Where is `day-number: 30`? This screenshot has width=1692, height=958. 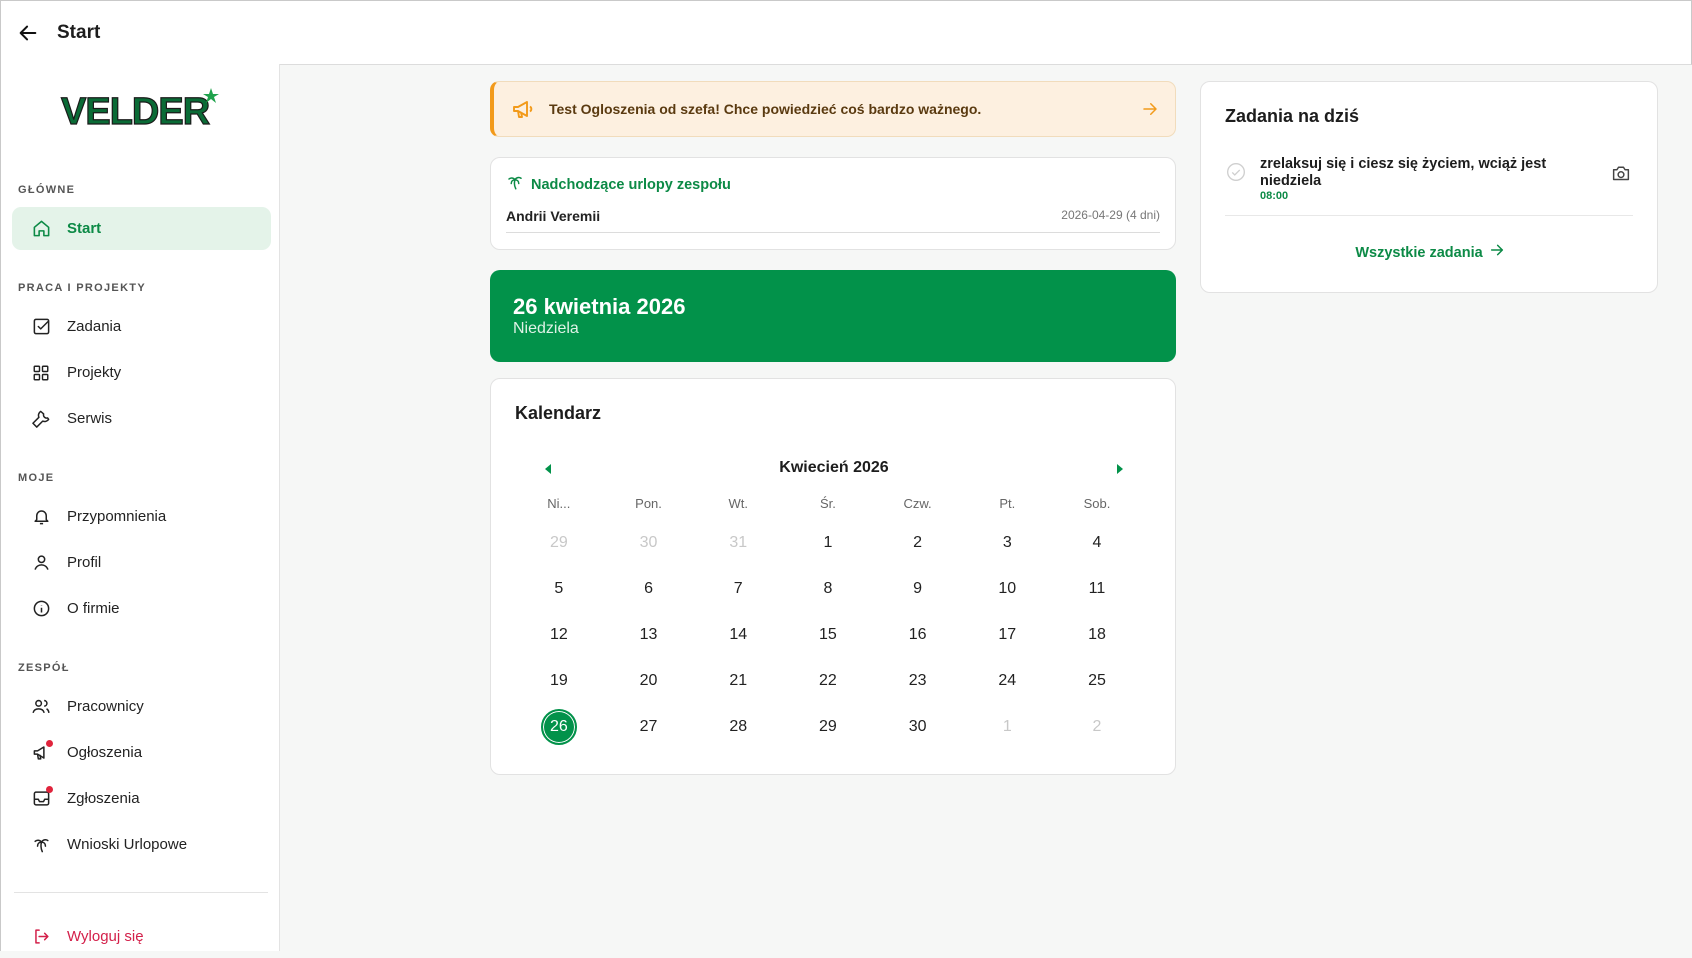
day-number: 30 is located at coordinates (917, 726).